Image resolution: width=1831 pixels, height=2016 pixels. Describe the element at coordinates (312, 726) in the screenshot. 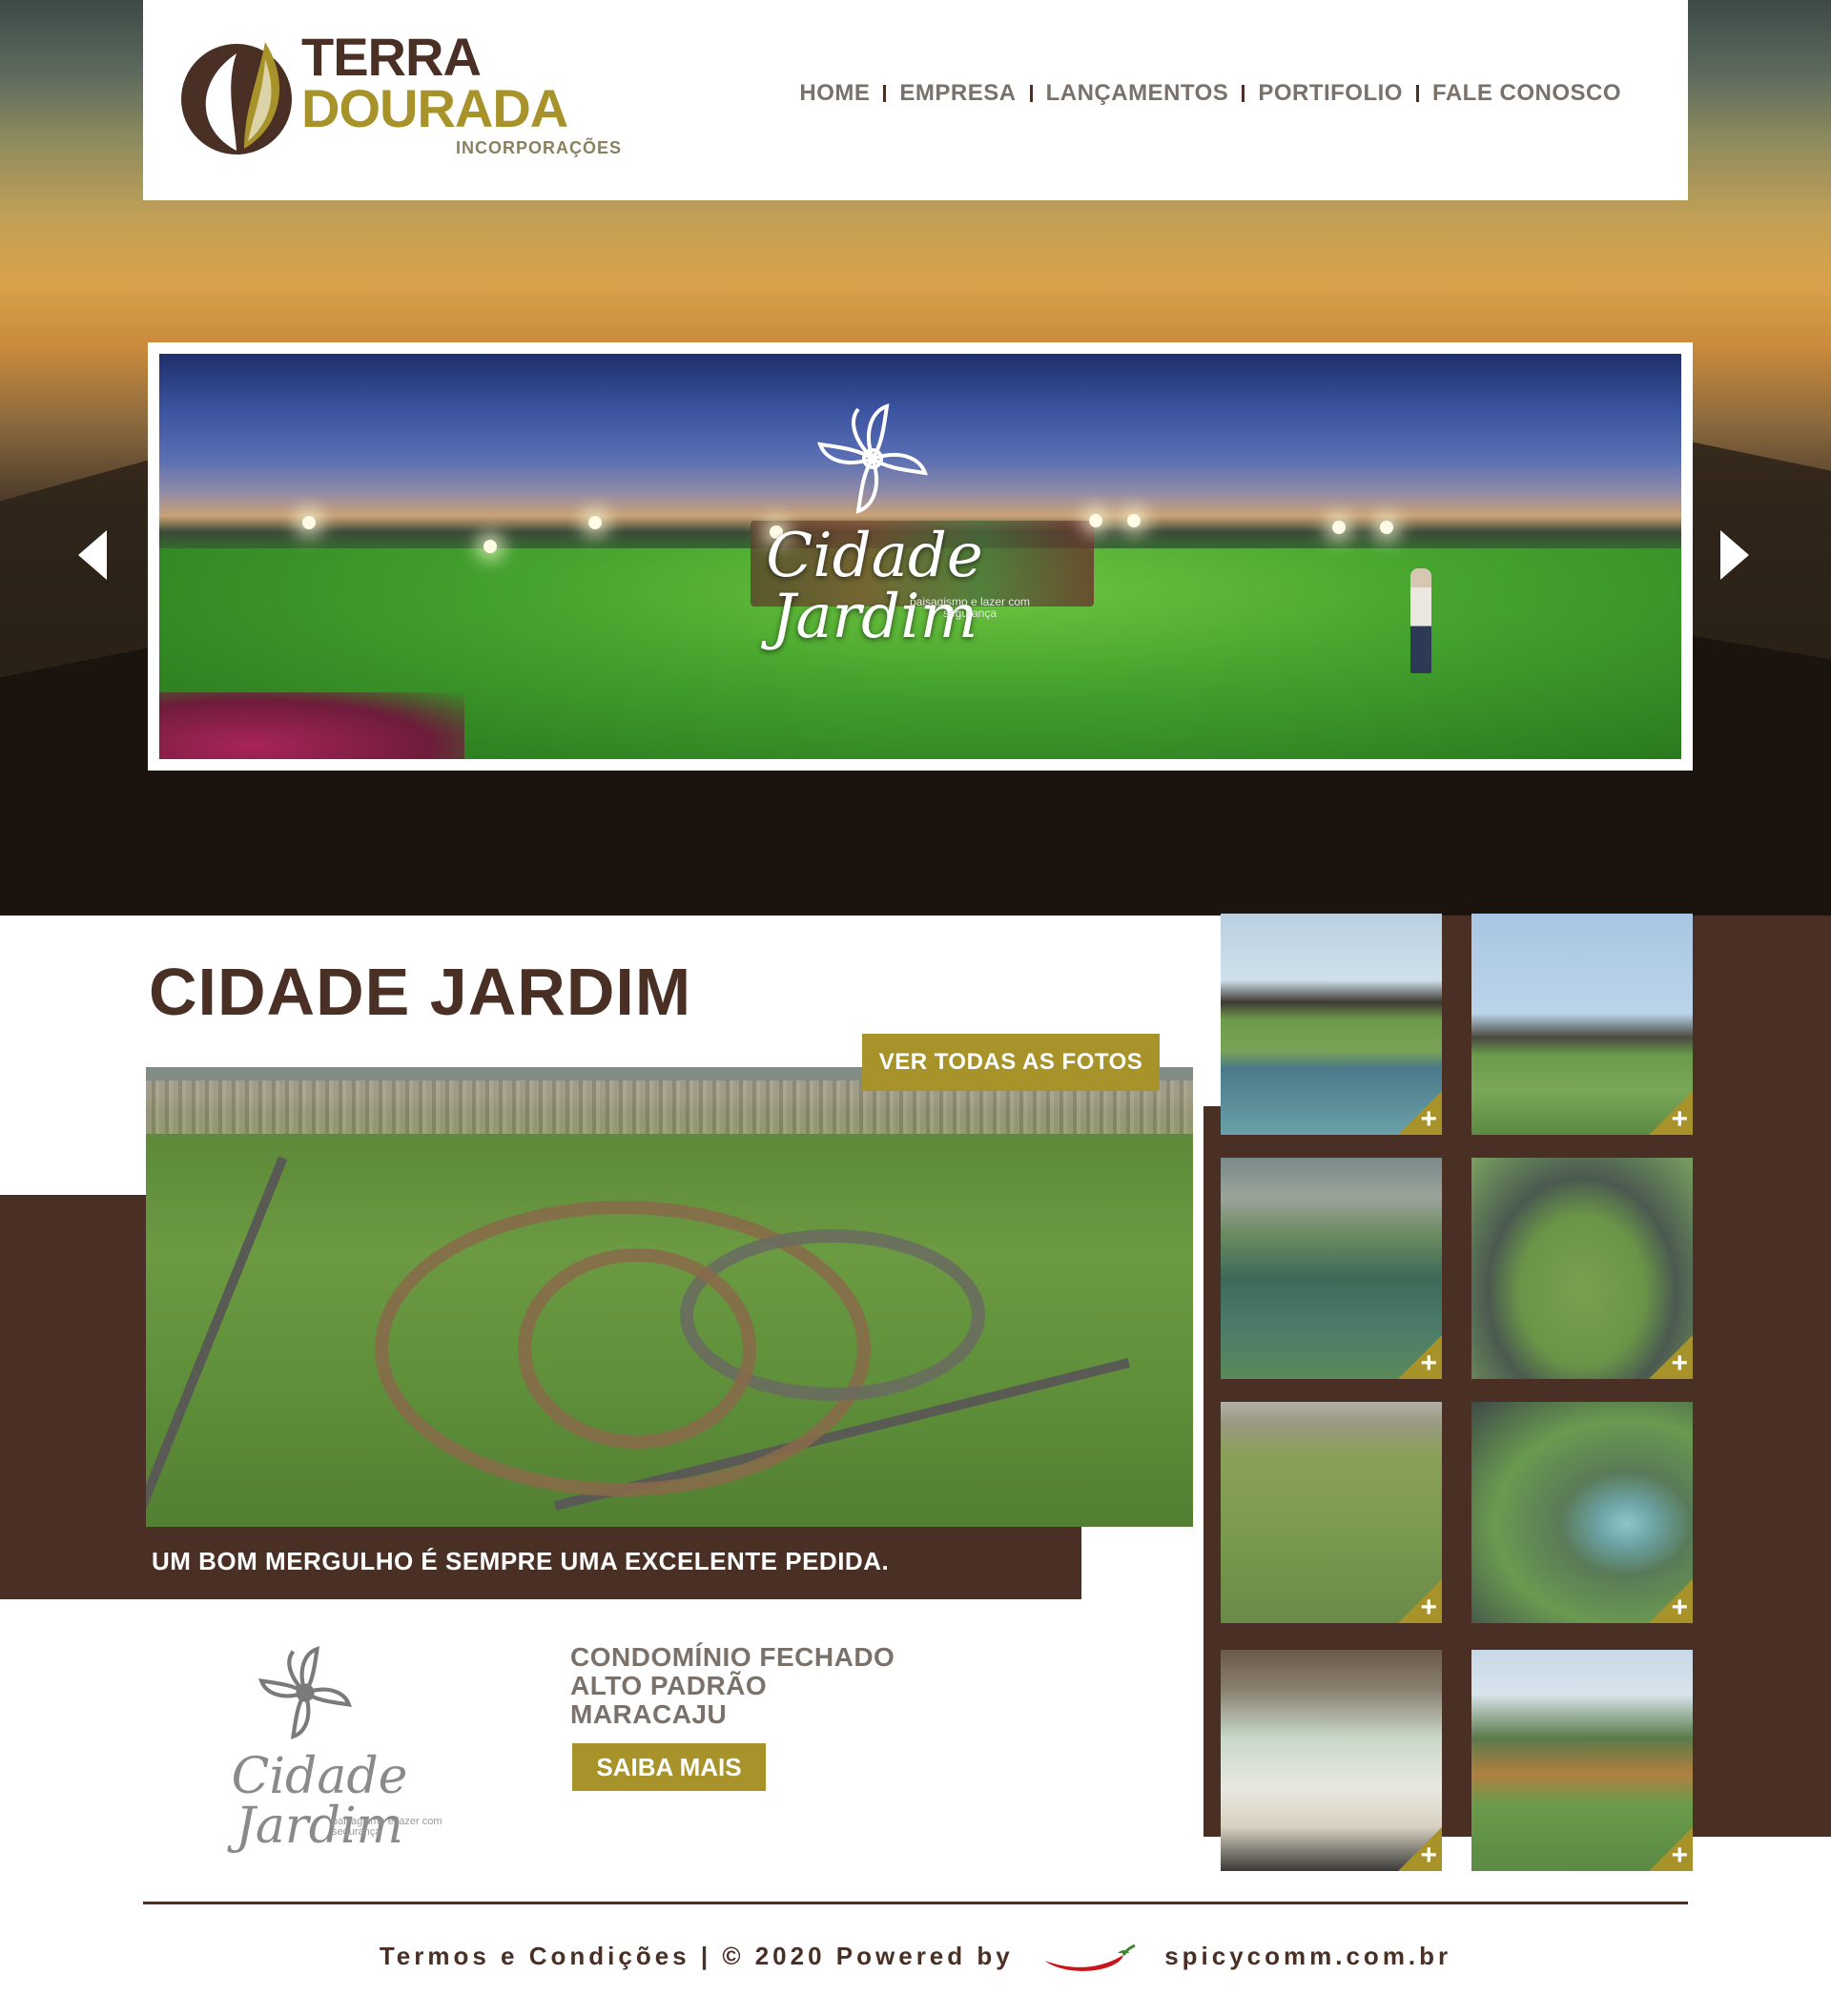

I see `slide-flowers` at that location.